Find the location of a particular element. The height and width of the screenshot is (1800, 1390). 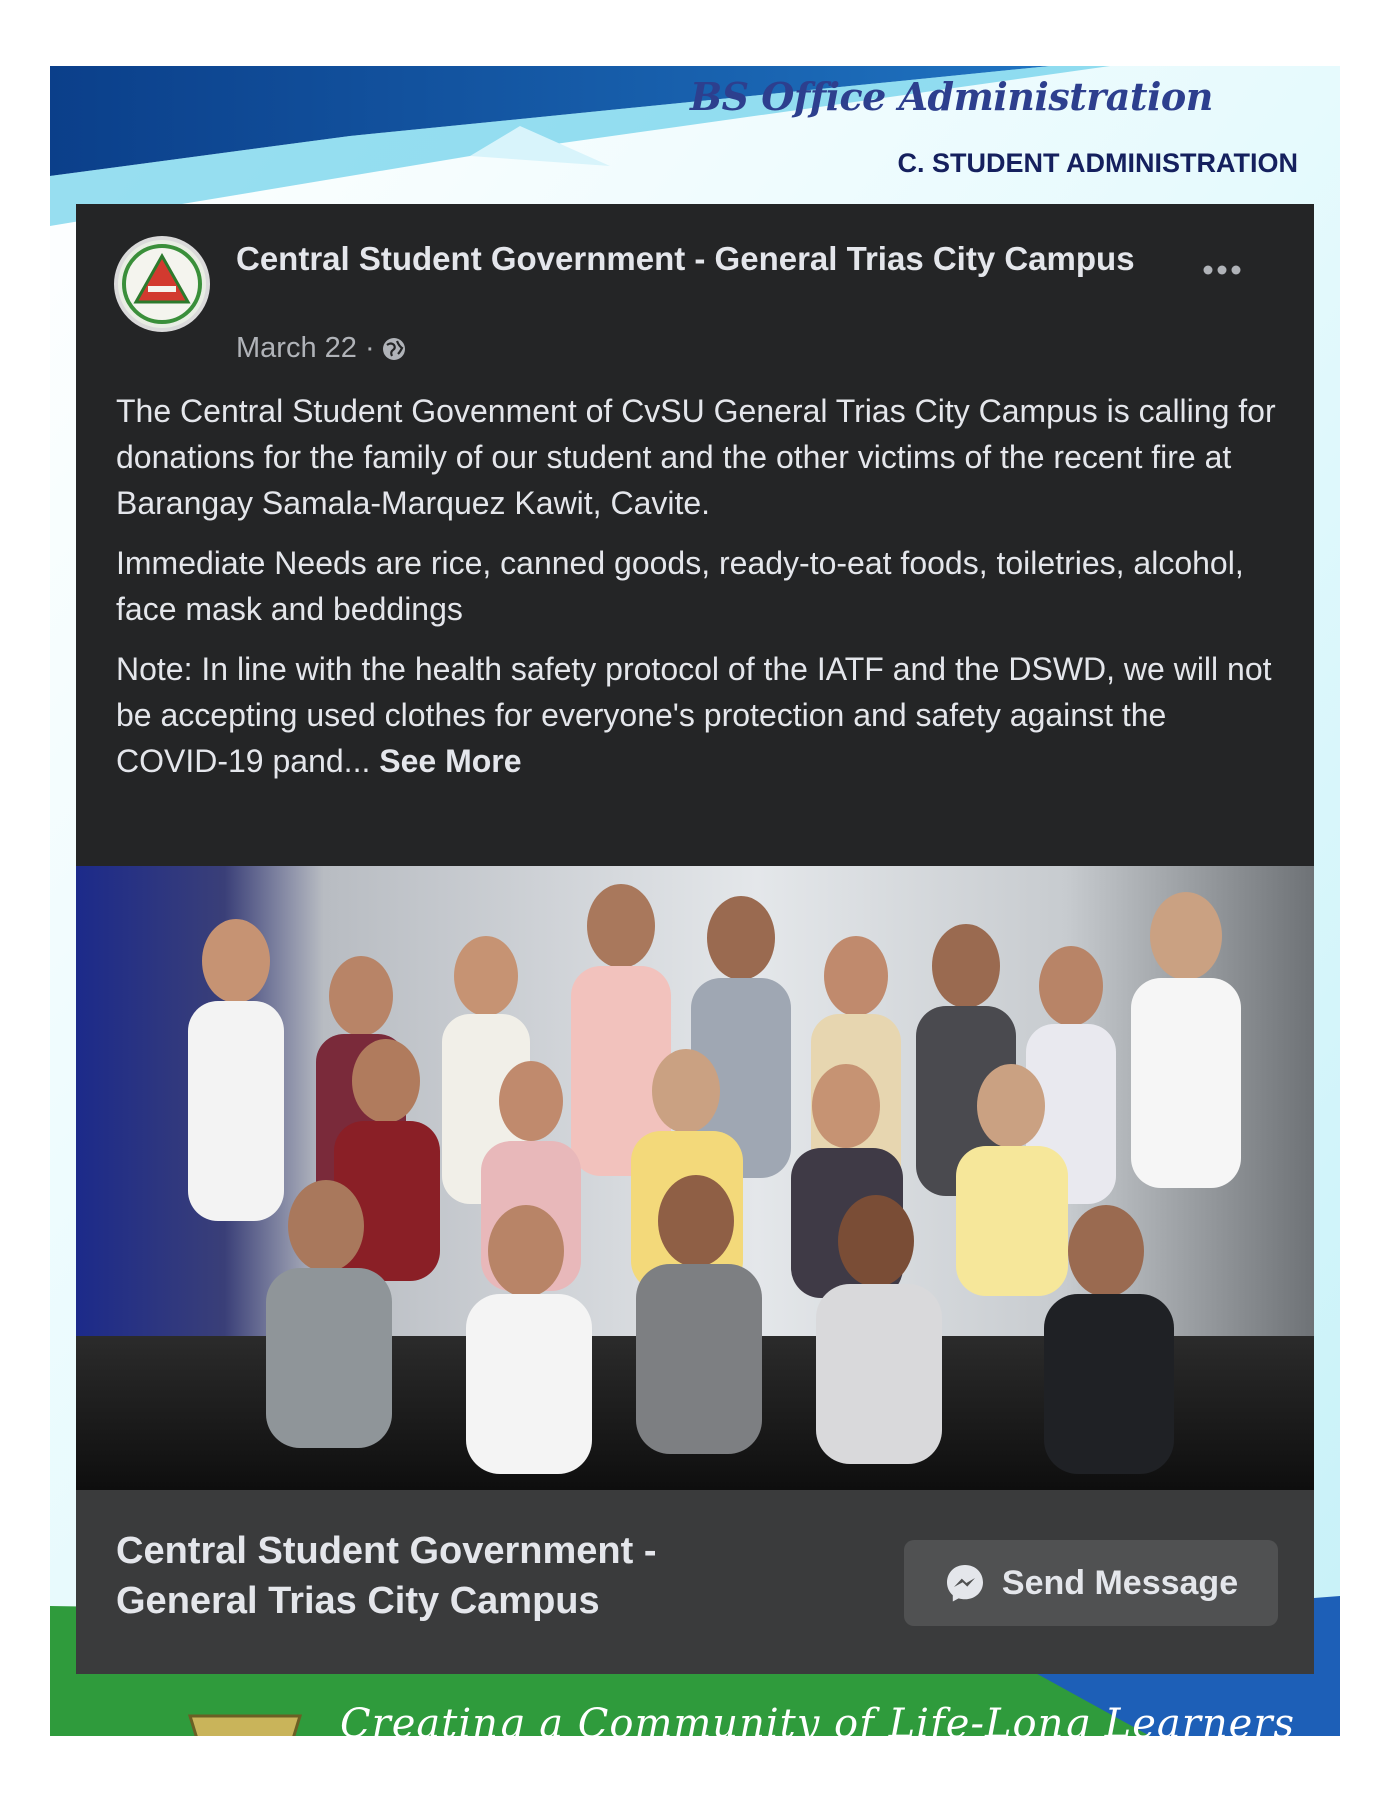

section-title: C. STUDENT ADMINISTRATION is located at coordinates (1097, 163).